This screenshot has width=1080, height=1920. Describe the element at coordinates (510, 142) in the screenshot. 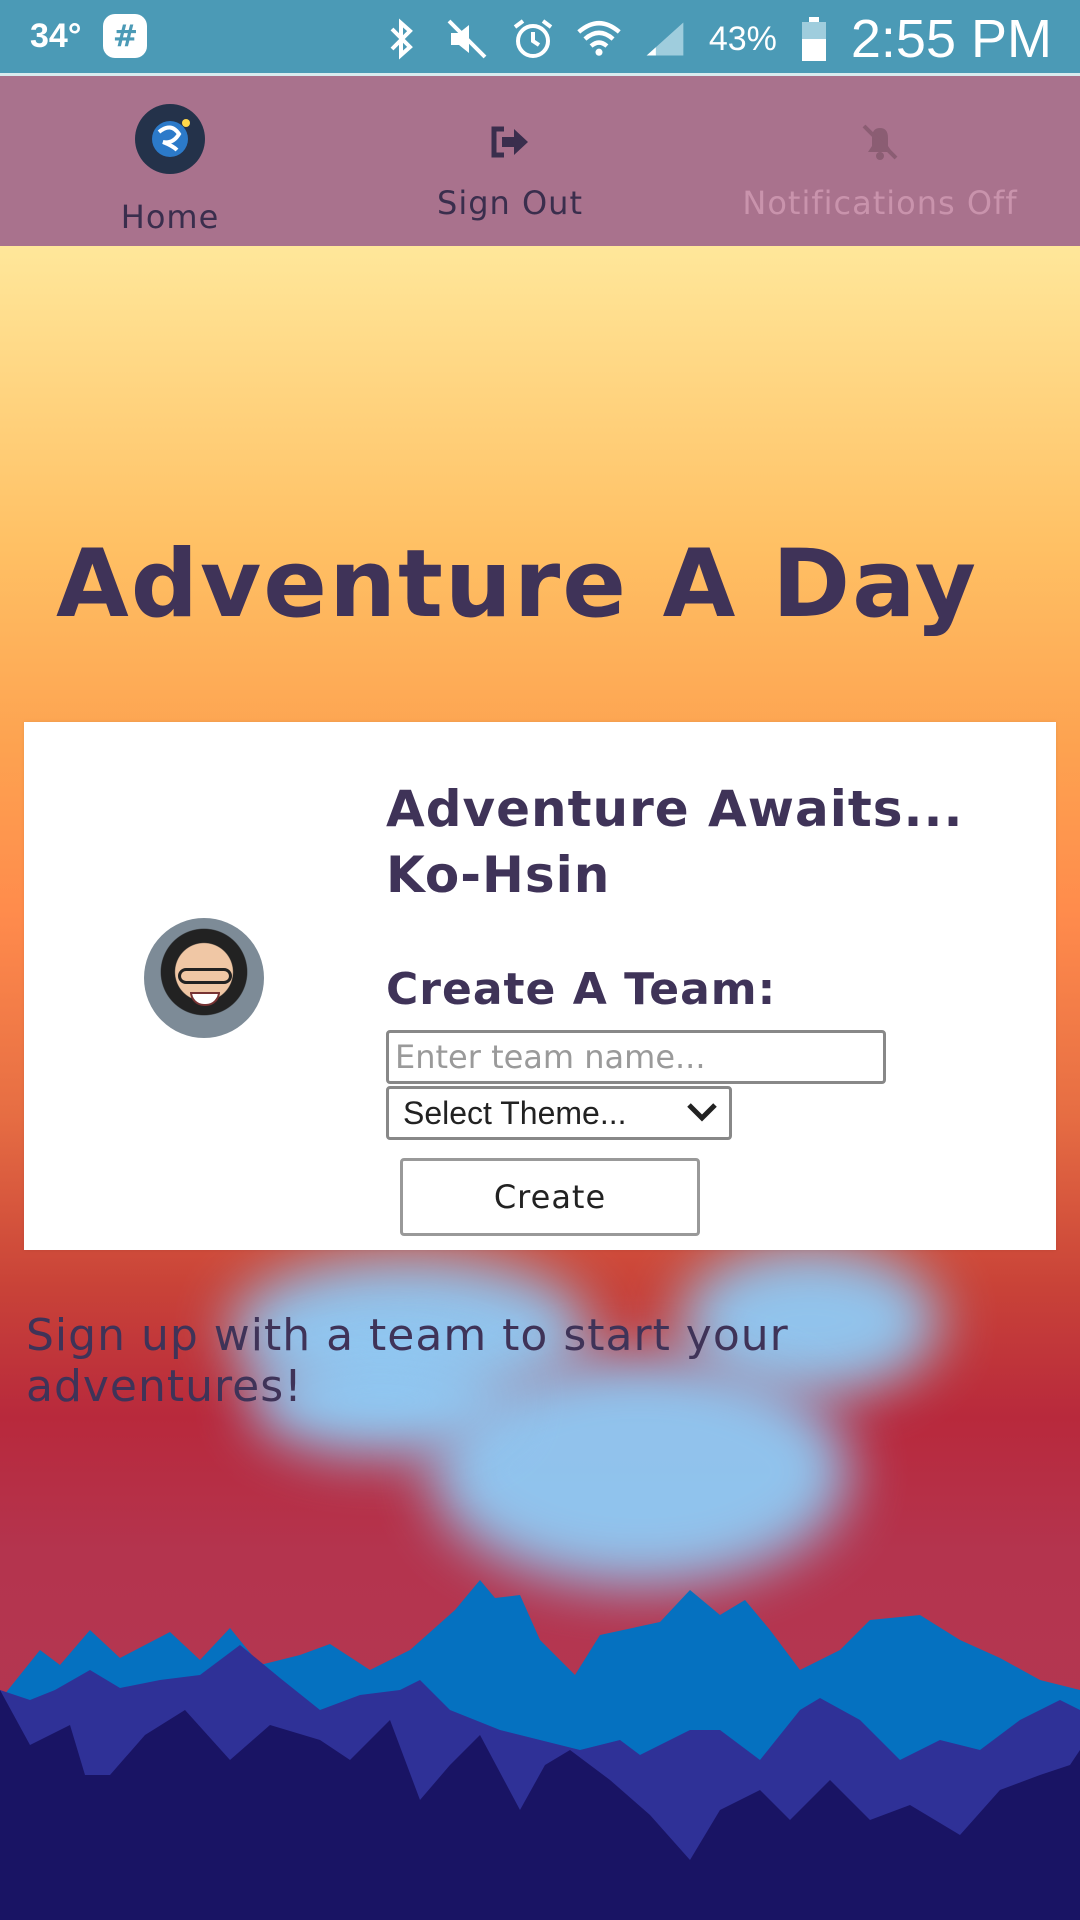

I see `sign-out-icon` at that location.